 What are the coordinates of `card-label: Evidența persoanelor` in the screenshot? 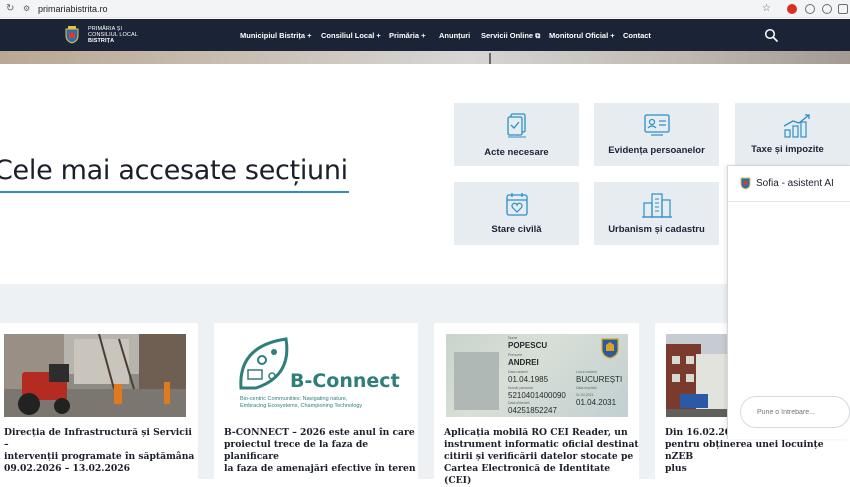 It's located at (656, 150).